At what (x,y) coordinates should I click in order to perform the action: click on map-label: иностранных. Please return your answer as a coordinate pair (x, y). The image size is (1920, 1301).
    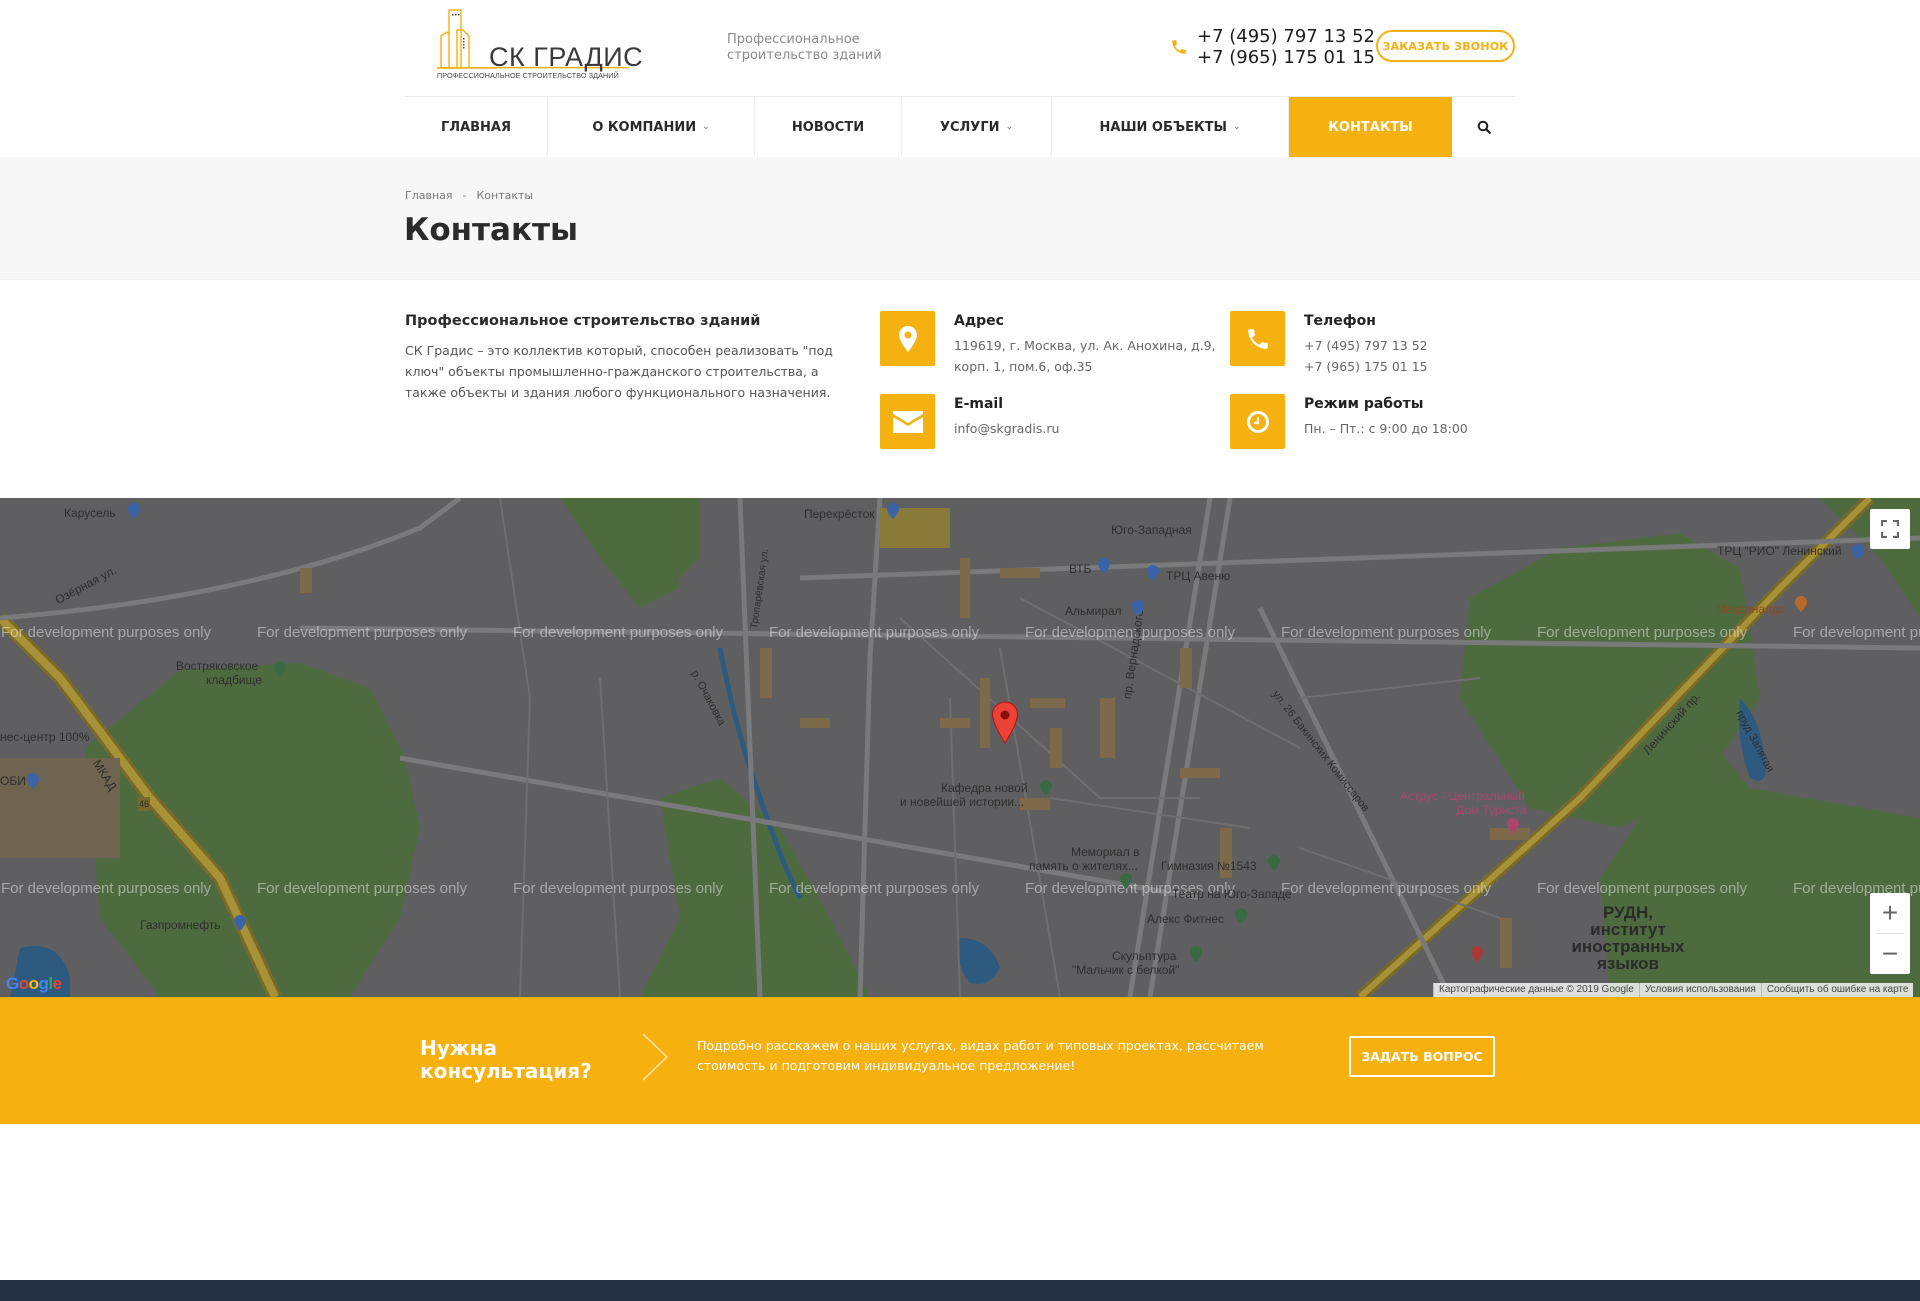
    Looking at the image, I should click on (1628, 946).